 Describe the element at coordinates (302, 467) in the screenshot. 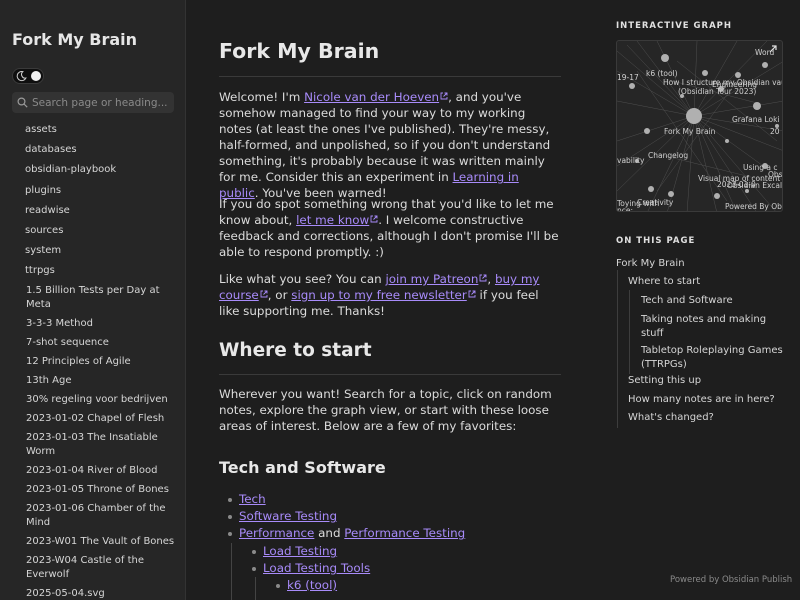

I see `tech-and-software-heading: Tech and Software` at that location.